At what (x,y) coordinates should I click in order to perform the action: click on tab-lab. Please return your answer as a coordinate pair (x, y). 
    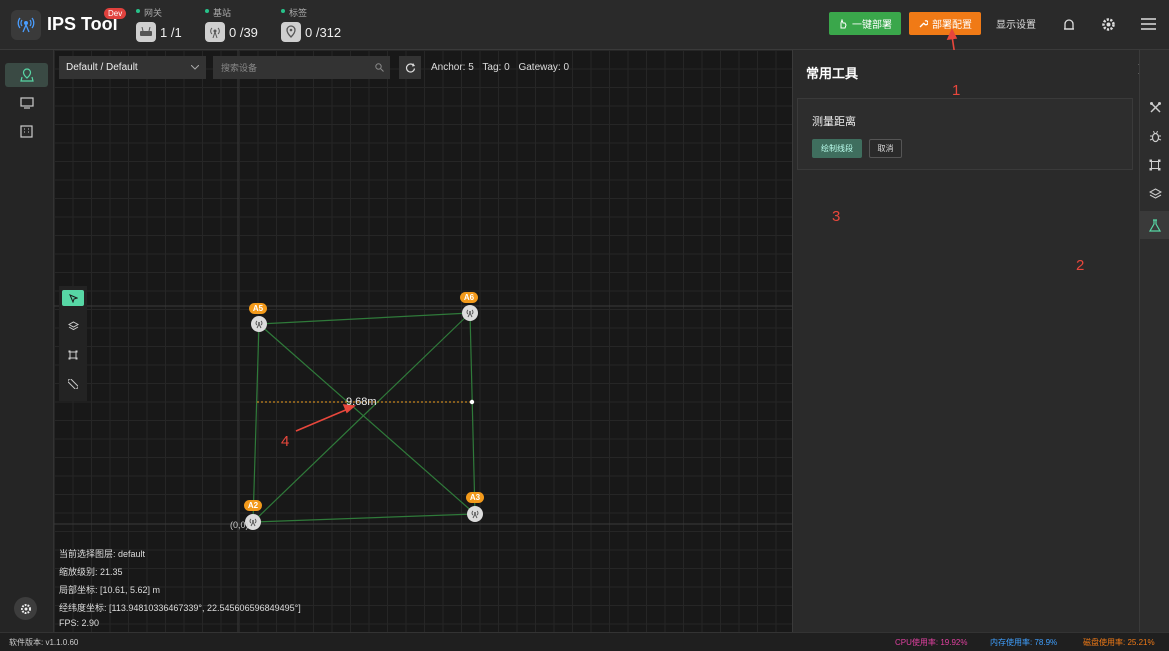
    Looking at the image, I should click on (1155, 225).